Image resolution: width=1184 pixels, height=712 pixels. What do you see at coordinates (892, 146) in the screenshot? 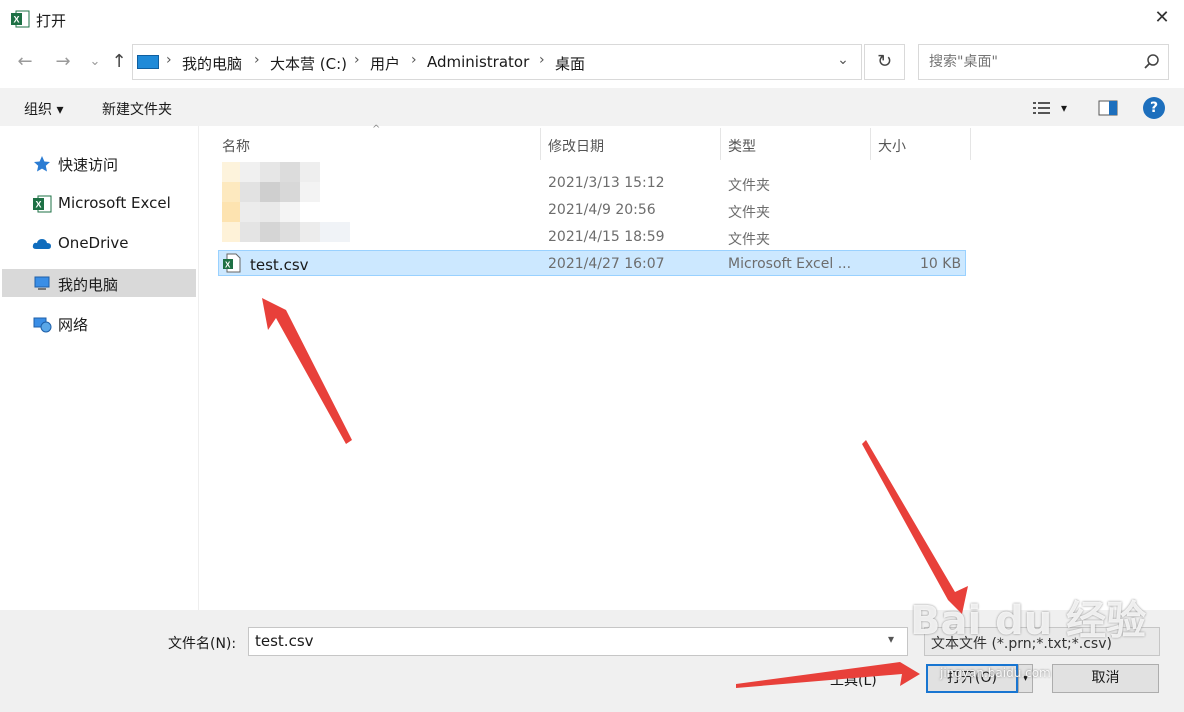
I see `column-header-size: 大小` at bounding box center [892, 146].